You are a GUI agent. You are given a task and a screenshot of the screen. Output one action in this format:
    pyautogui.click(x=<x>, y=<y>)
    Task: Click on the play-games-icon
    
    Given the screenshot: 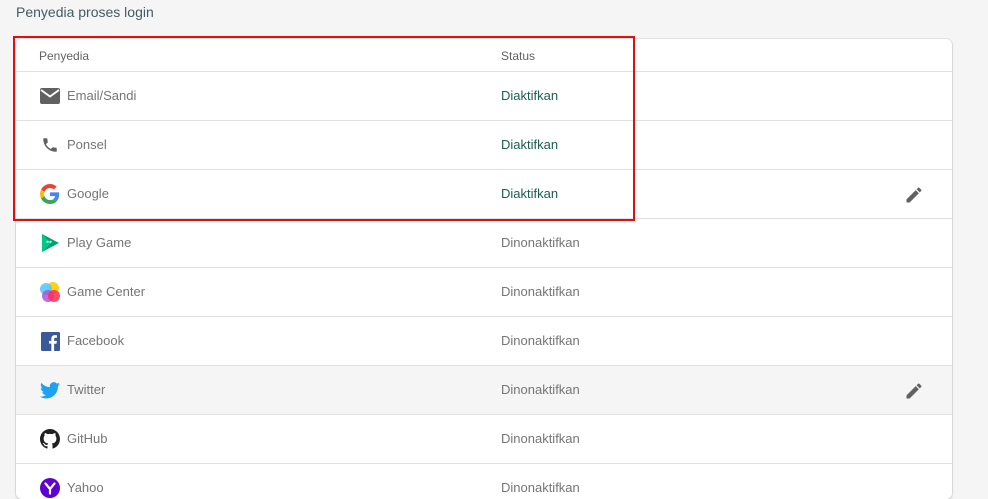 What is the action you would take?
    pyautogui.click(x=50, y=243)
    